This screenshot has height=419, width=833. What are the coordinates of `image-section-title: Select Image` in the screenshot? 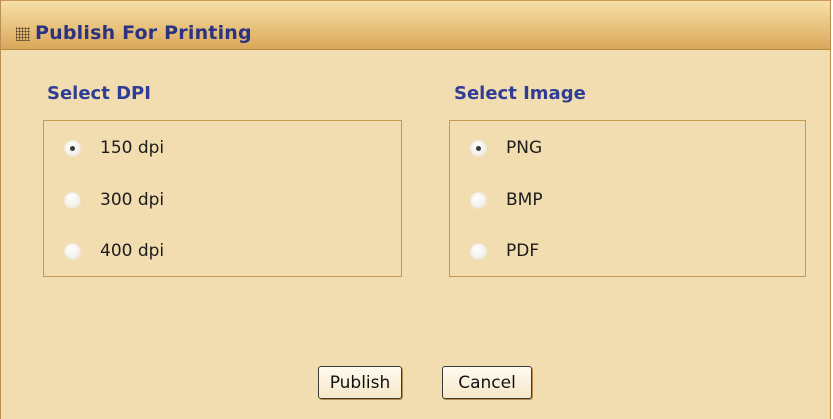 It's located at (520, 93).